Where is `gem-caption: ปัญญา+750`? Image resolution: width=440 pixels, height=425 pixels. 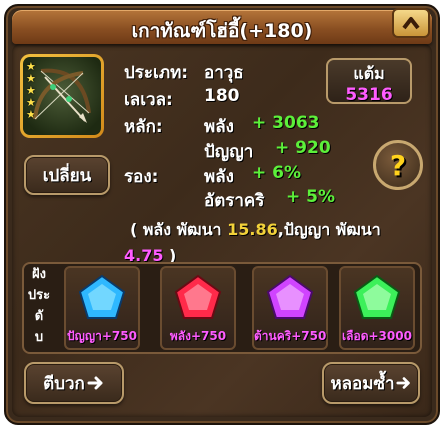 gem-caption: ปัญญา+750 is located at coordinates (102, 336).